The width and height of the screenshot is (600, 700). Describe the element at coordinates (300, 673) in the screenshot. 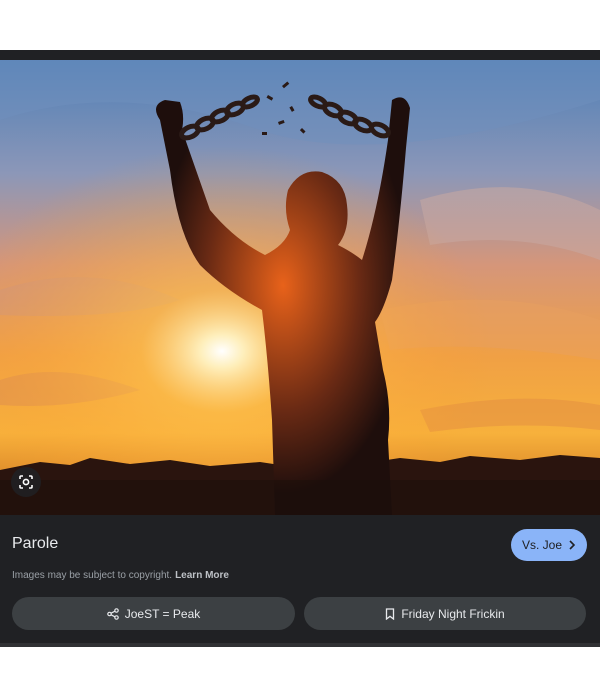

I see `bottom-margin` at that location.